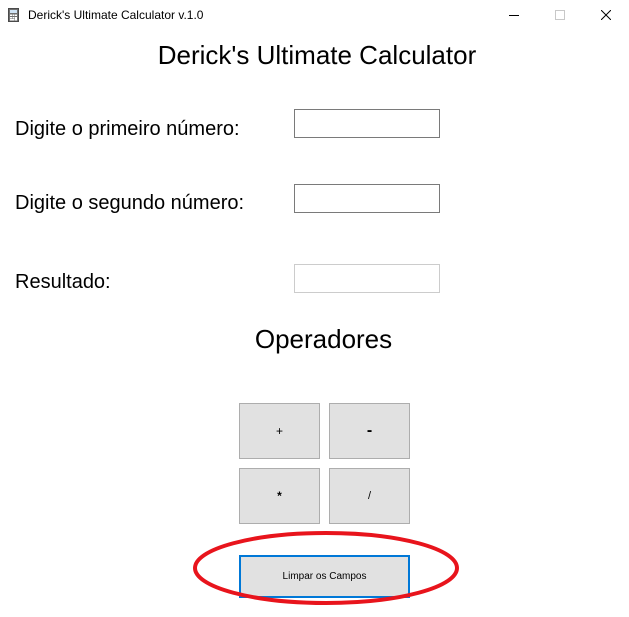  What do you see at coordinates (116, 15) in the screenshot?
I see `window-title: Derick's Ultimate Calculator v.1.0` at bounding box center [116, 15].